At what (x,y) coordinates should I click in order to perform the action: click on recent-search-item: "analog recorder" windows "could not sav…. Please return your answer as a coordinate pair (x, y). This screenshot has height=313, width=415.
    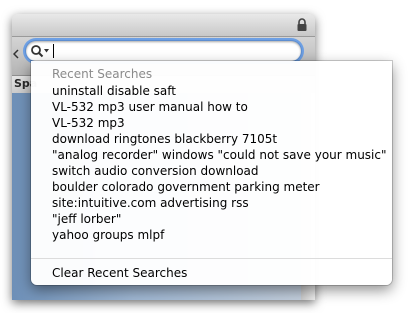
    Looking at the image, I should click on (219, 155).